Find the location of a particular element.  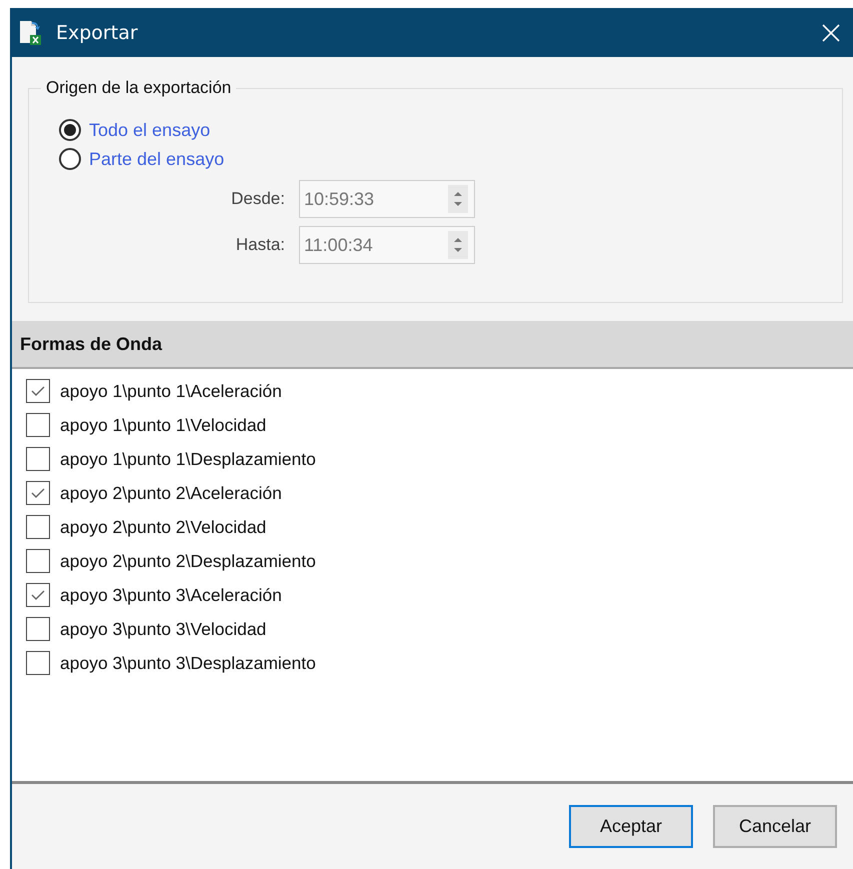

waveform-item: apoyo 1\punto 1\Aceleración is located at coordinates (154, 391).